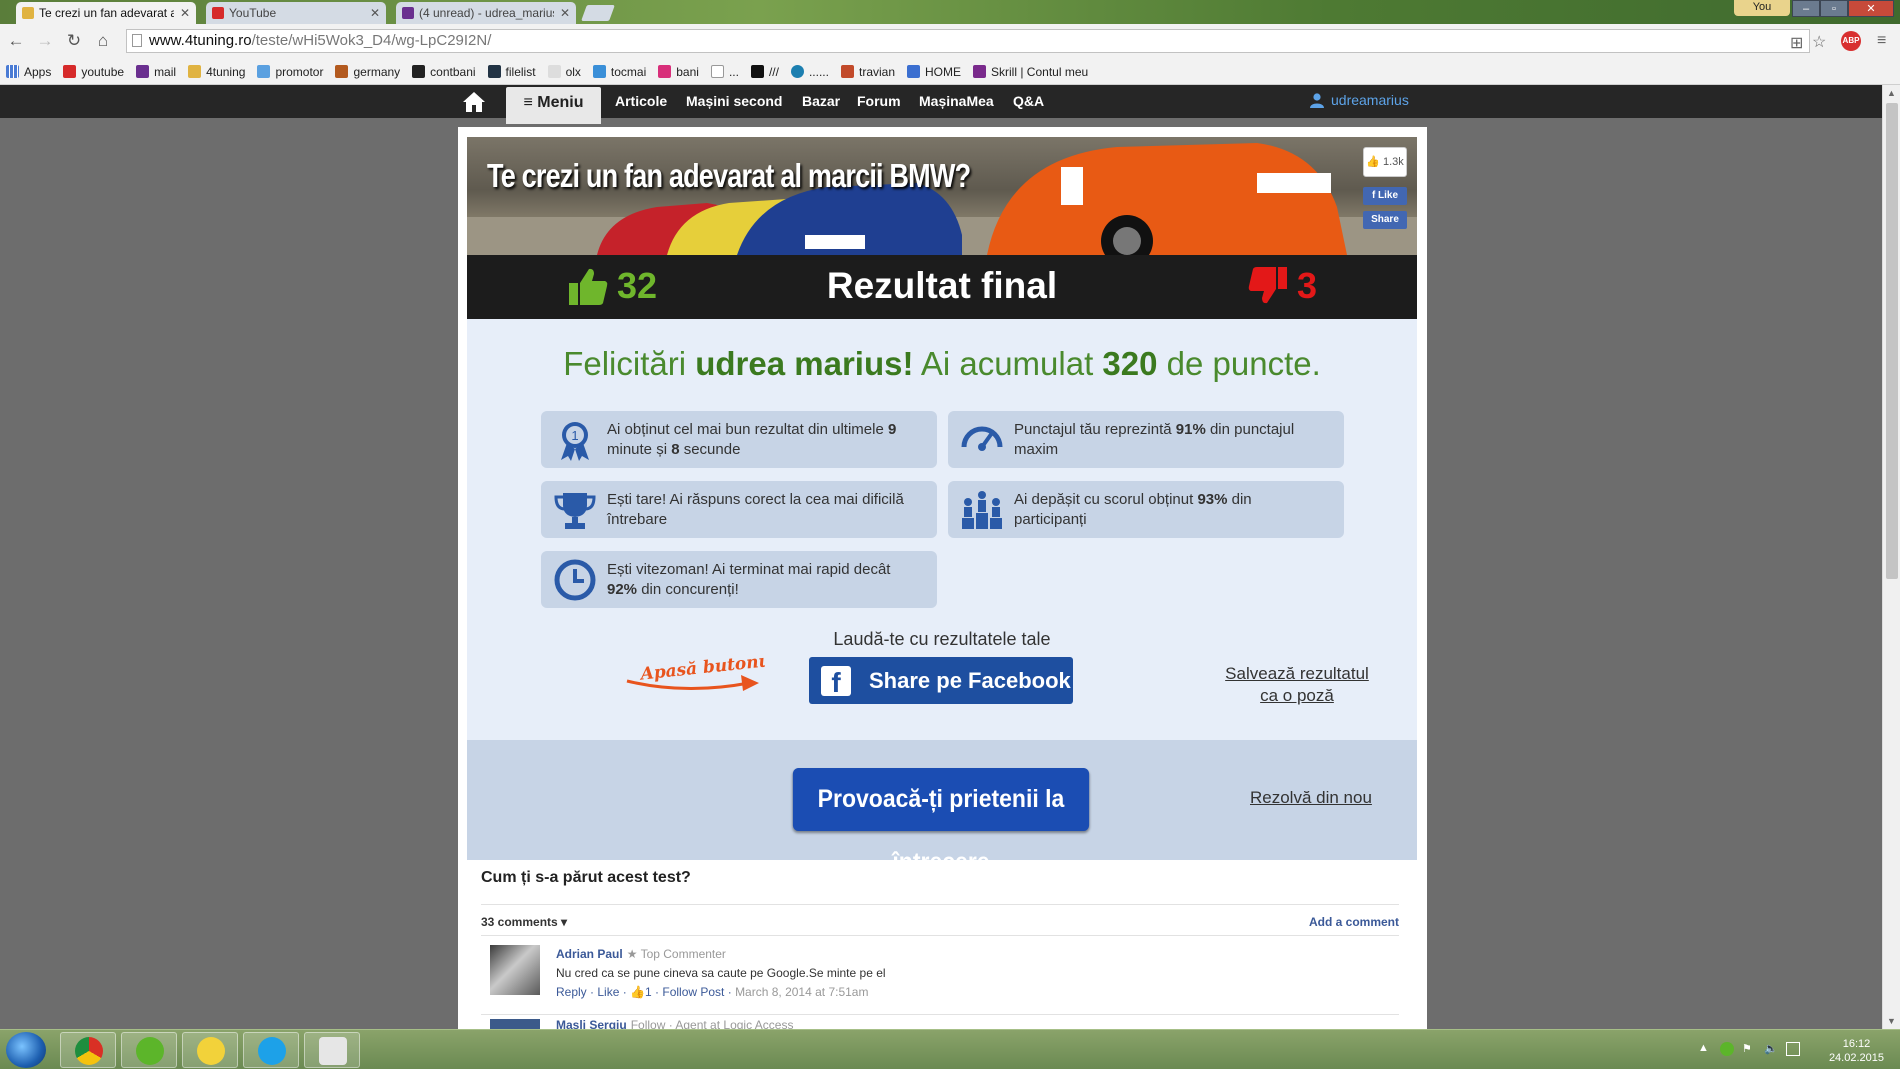 The height and width of the screenshot is (1069, 1900). I want to click on profile-button: You, so click(1762, 8).